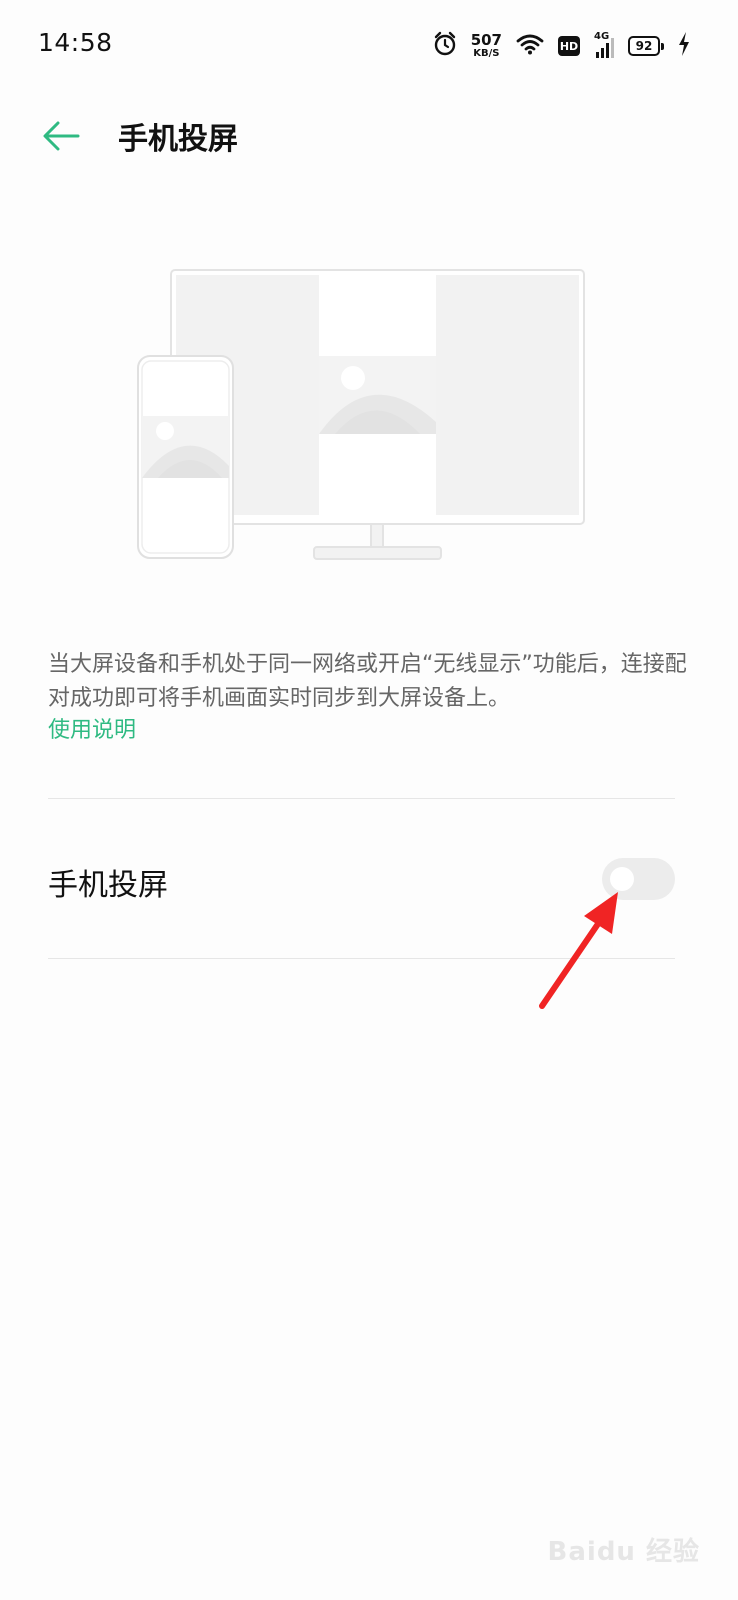 The width and height of the screenshot is (738, 1600). What do you see at coordinates (486, 53) in the screenshot?
I see `network-speed-unit: KB/S` at bounding box center [486, 53].